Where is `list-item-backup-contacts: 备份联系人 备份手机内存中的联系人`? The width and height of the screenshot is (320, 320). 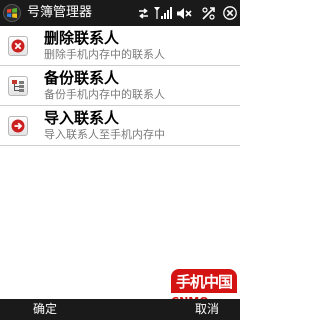
list-item-backup-contacts: 备份联系人 备份手机内存中的联系人 is located at coordinates (120, 86).